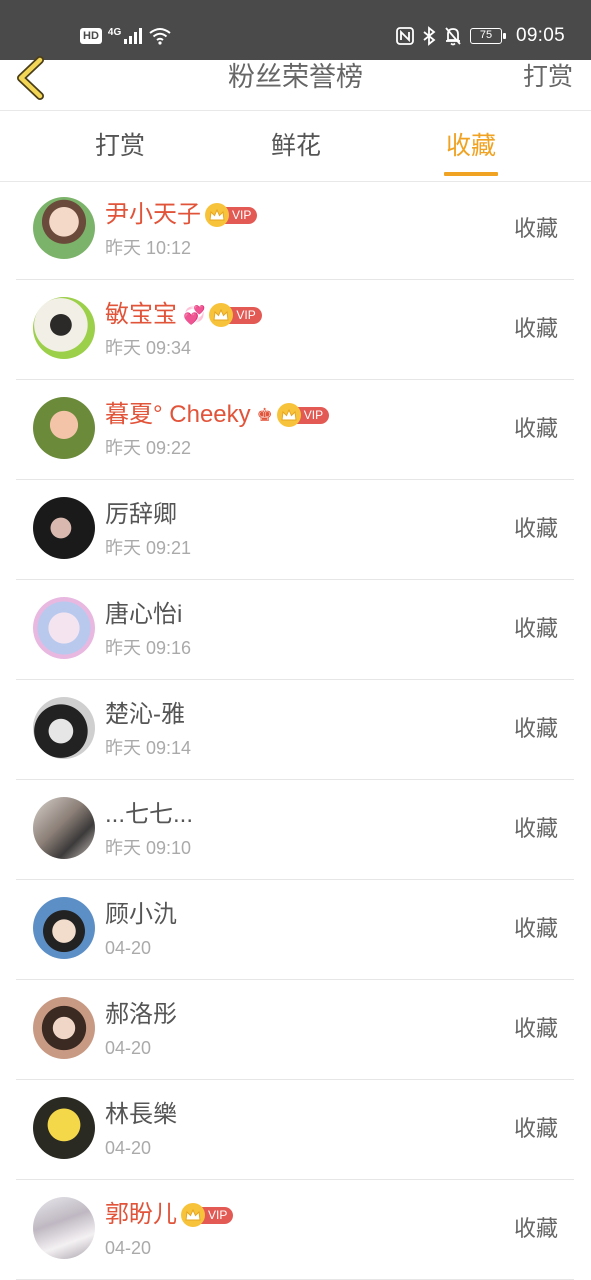 The width and height of the screenshot is (591, 1280). Describe the element at coordinates (148, 848) in the screenshot. I see `timestamp: 昨天 09:10` at that location.